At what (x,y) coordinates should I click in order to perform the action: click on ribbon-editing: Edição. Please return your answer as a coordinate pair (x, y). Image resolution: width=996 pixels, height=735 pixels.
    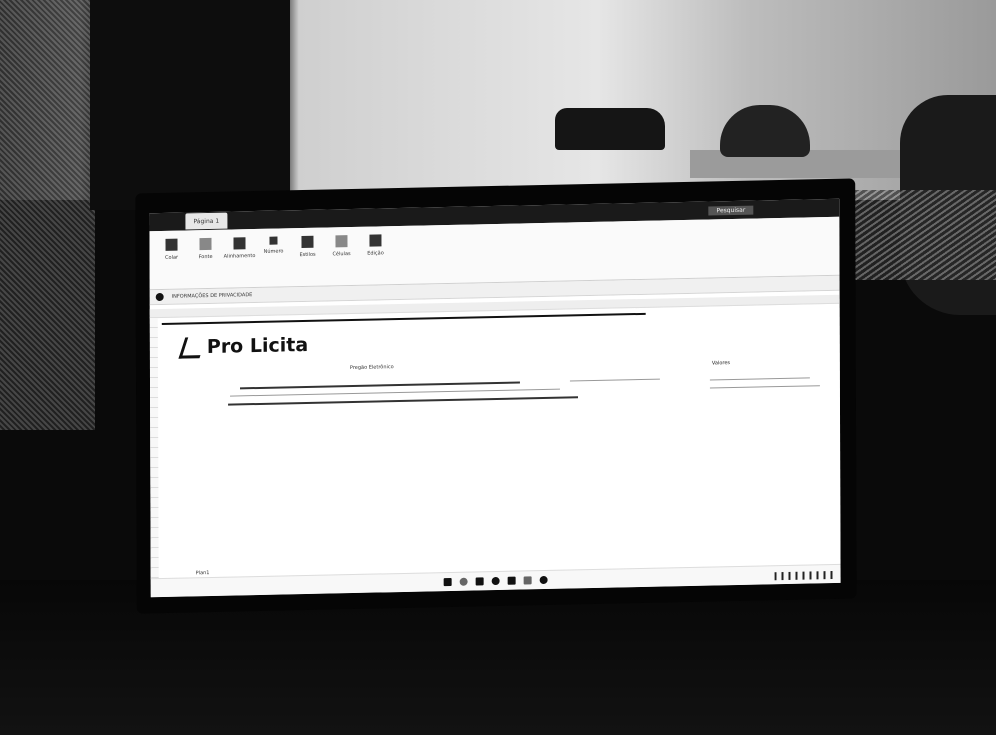
    Looking at the image, I should click on (375, 251).